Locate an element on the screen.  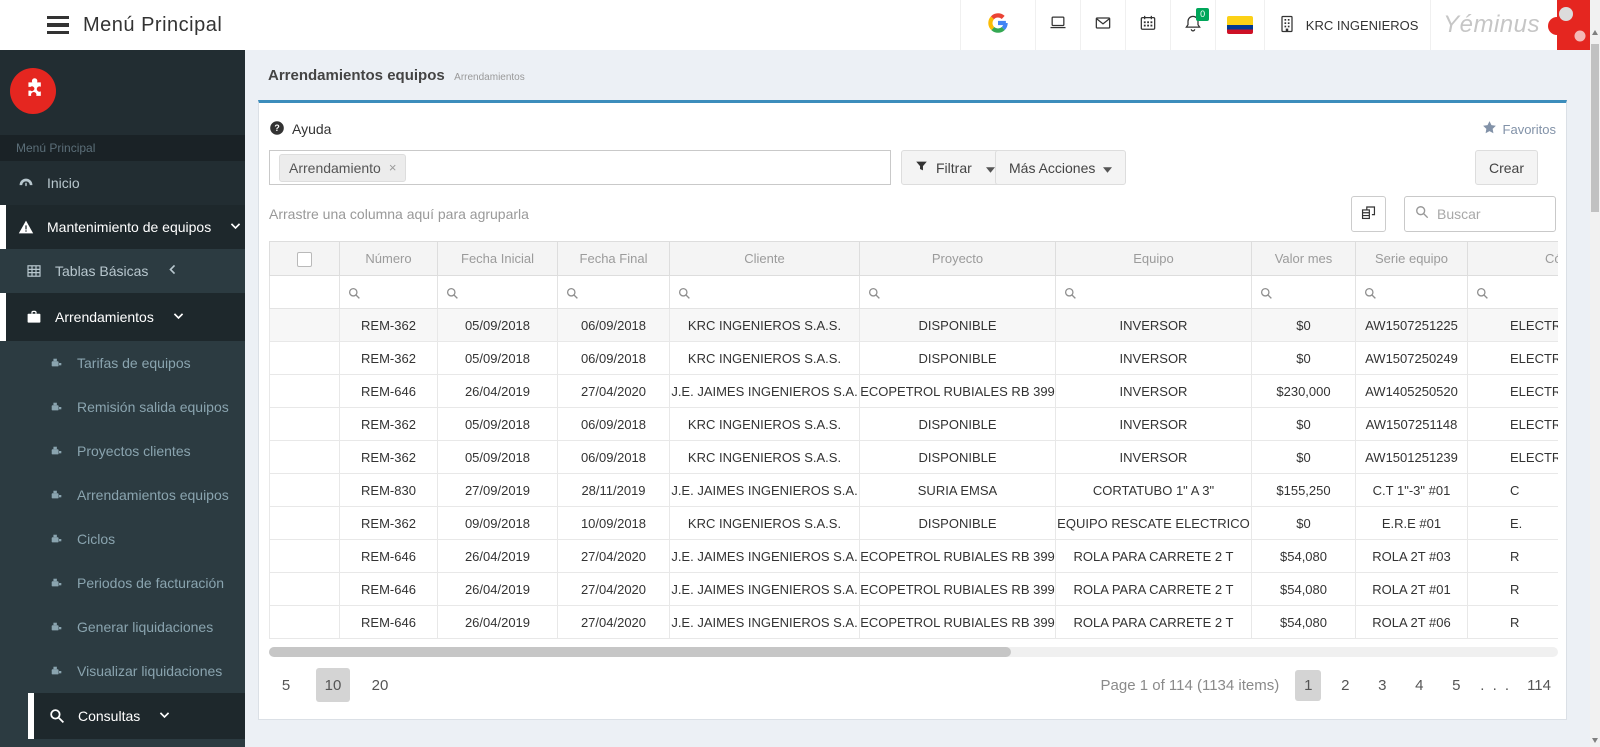
sidebar-item-label: Ciclos is located at coordinates (96, 539).